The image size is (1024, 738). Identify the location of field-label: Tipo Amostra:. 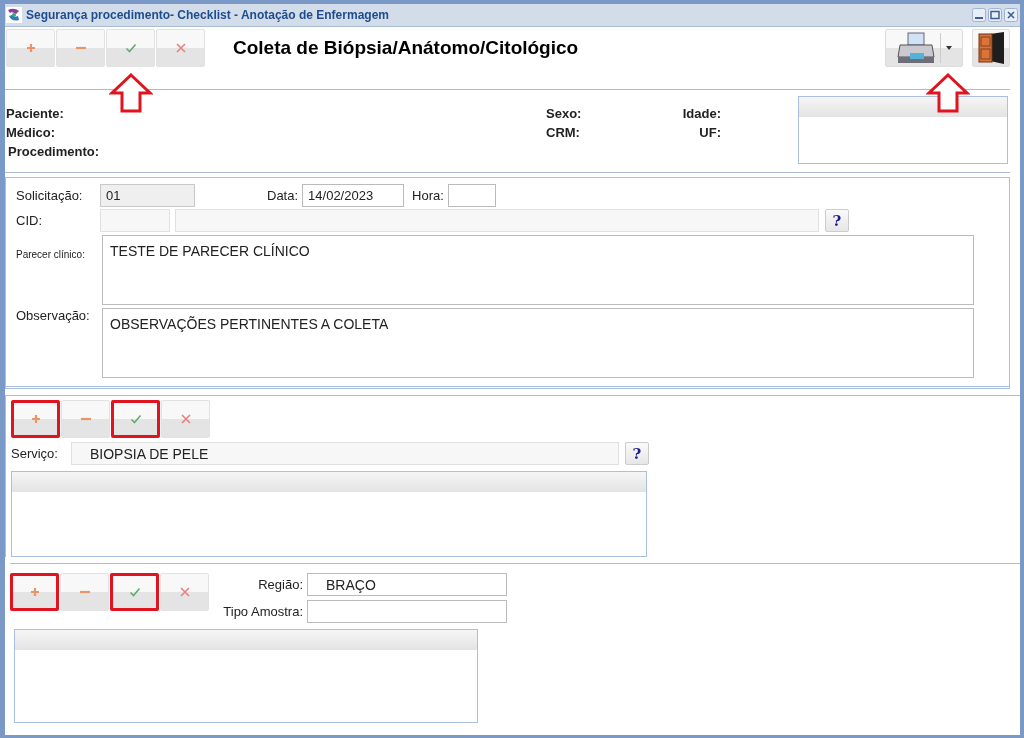
(262, 611).